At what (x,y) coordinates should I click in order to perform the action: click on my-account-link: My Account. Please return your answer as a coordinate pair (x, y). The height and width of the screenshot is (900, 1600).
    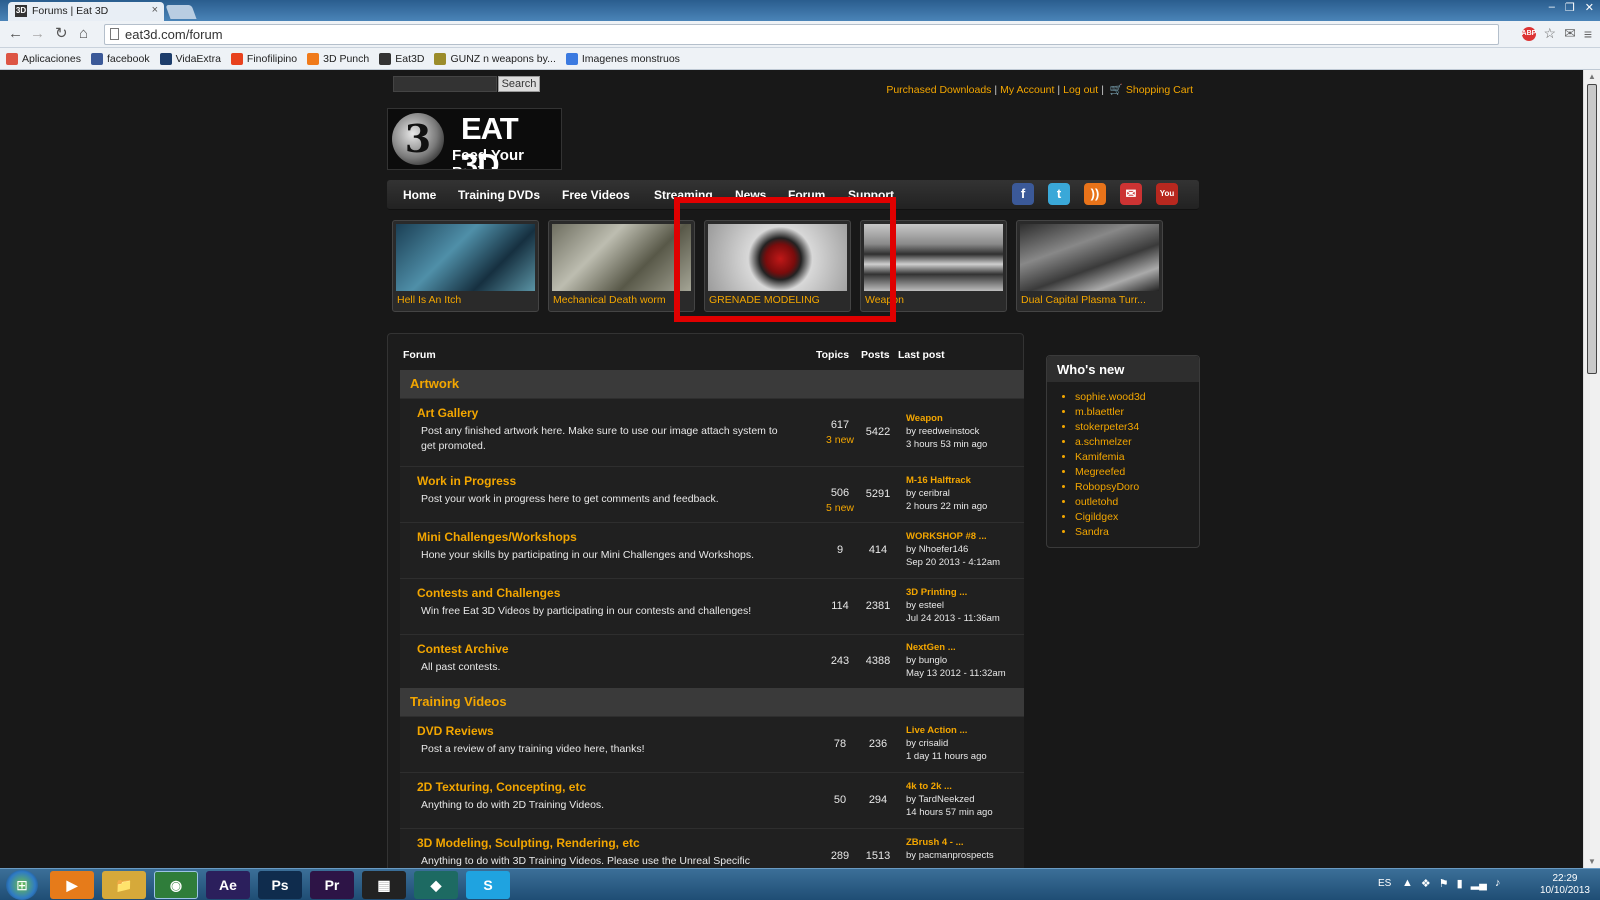
    Looking at the image, I should click on (1027, 90).